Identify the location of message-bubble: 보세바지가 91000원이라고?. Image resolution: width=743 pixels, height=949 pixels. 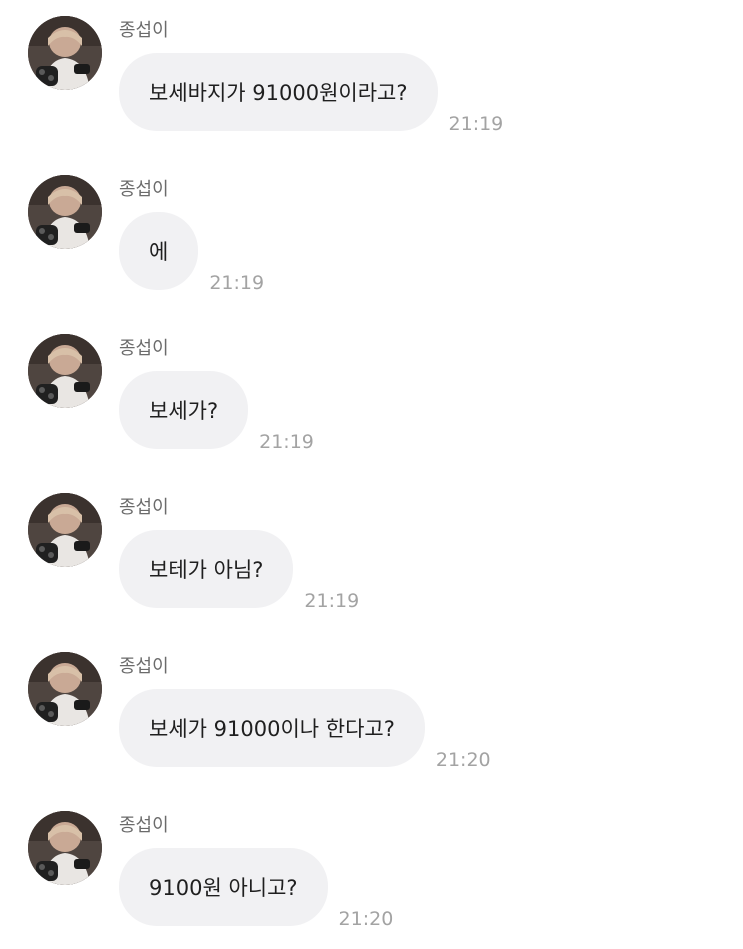
(278, 92).